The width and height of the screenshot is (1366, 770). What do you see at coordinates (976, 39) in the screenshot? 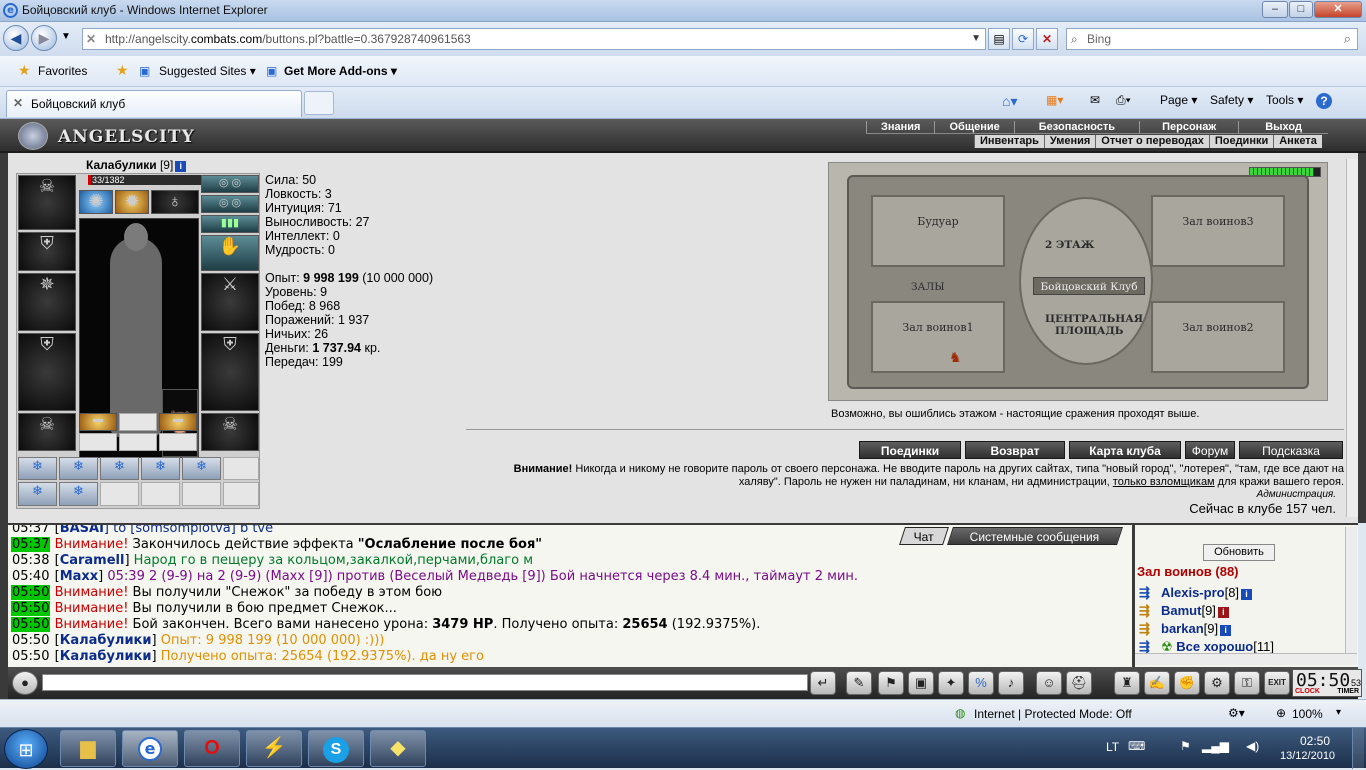
I see `address-dropdown-icon: ▼` at bounding box center [976, 39].